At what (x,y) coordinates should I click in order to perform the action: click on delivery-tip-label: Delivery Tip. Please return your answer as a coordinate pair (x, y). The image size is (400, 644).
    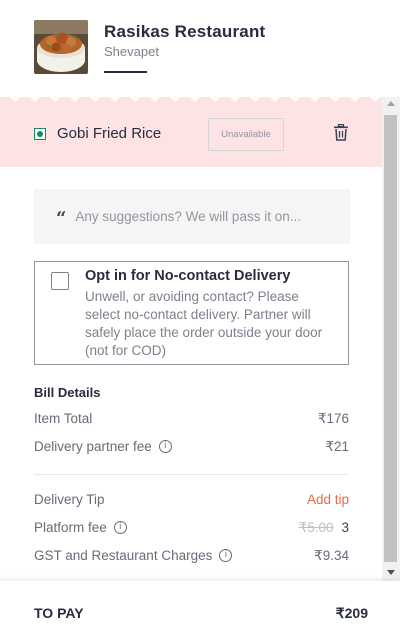
    Looking at the image, I should click on (69, 499).